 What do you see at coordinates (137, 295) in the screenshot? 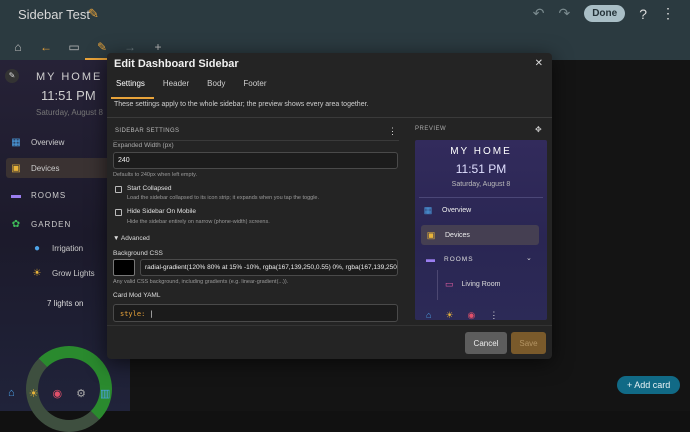
I see `card-mod-label: Card Mod YAML` at bounding box center [137, 295].